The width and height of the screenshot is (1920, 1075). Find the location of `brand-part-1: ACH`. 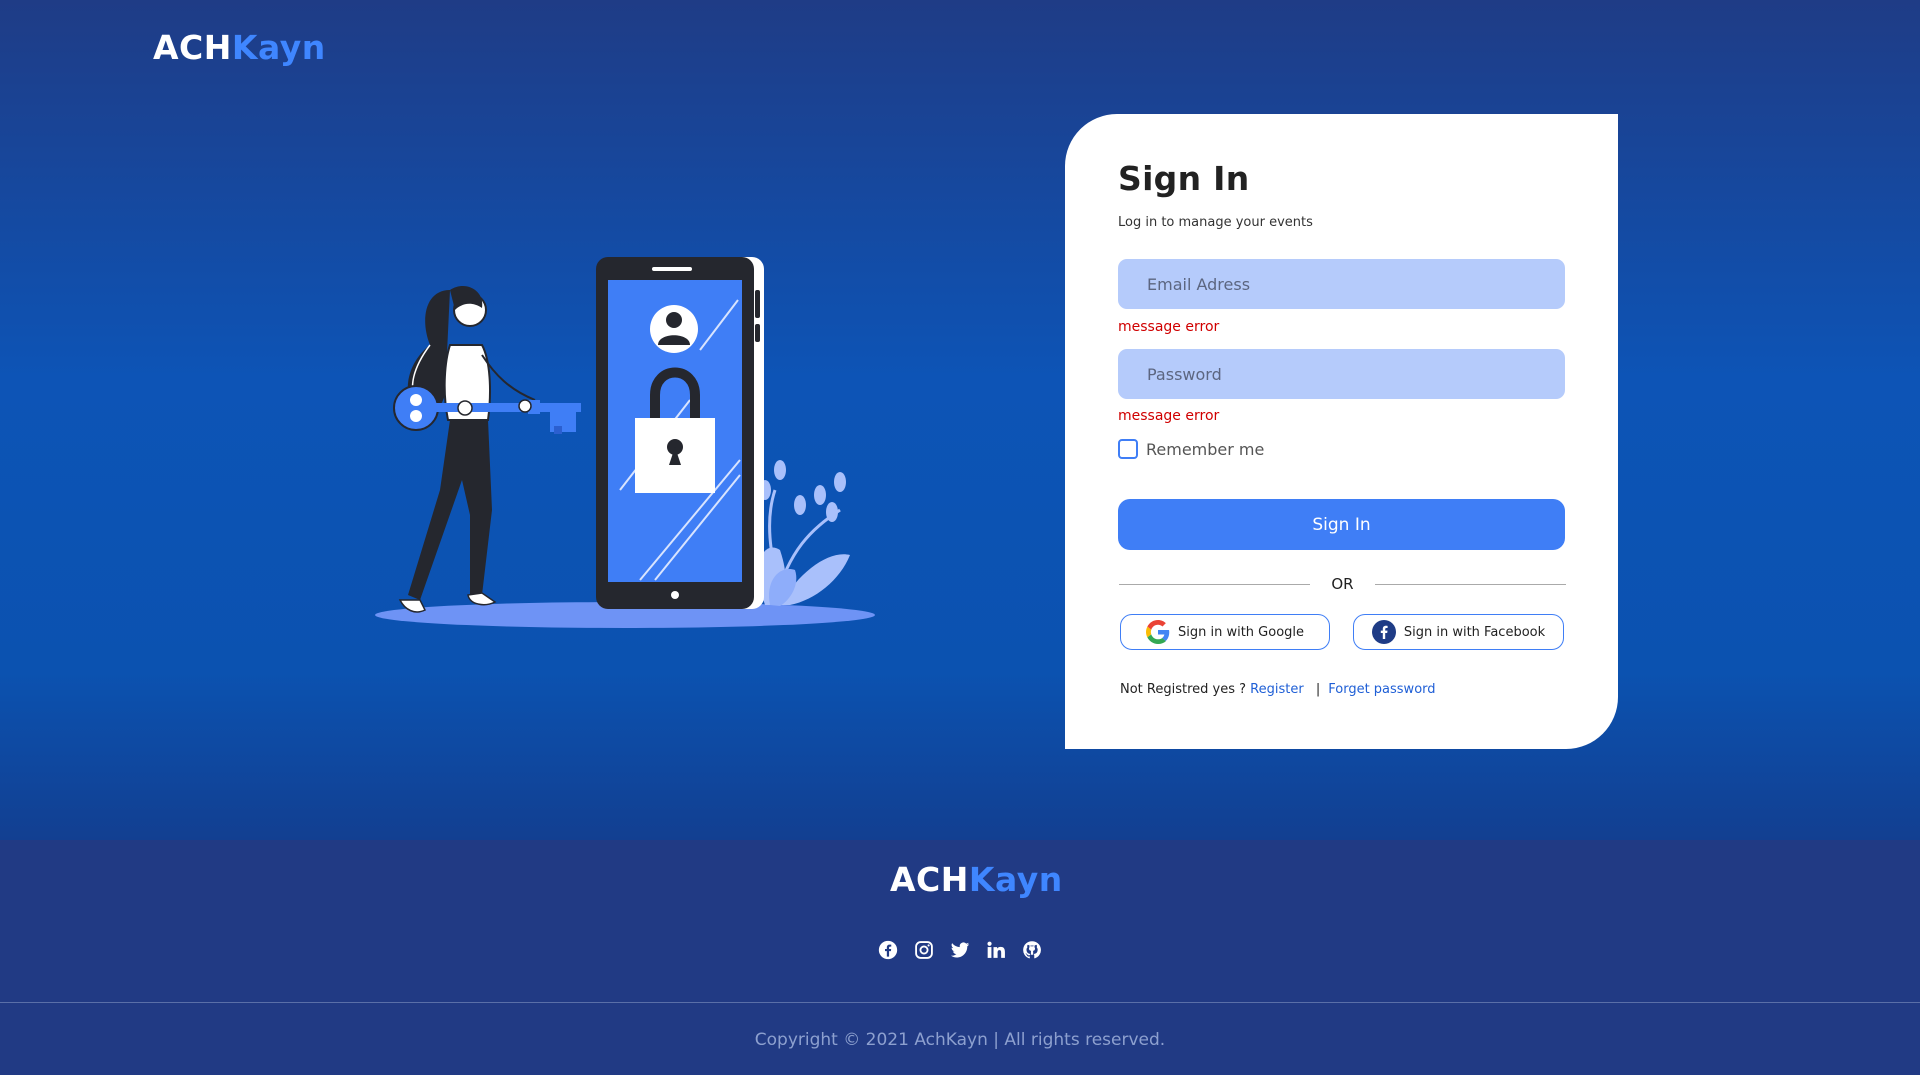

brand-part-1: ACH is located at coordinates (192, 47).